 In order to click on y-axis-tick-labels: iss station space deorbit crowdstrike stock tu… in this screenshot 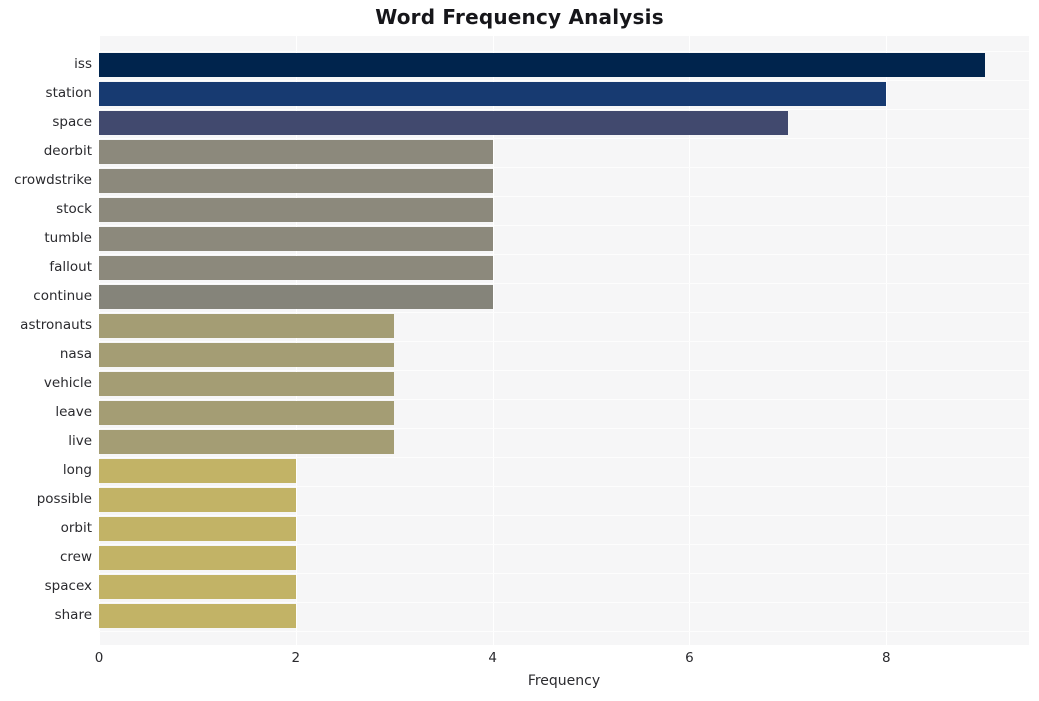, I will do `click(46, 340)`.